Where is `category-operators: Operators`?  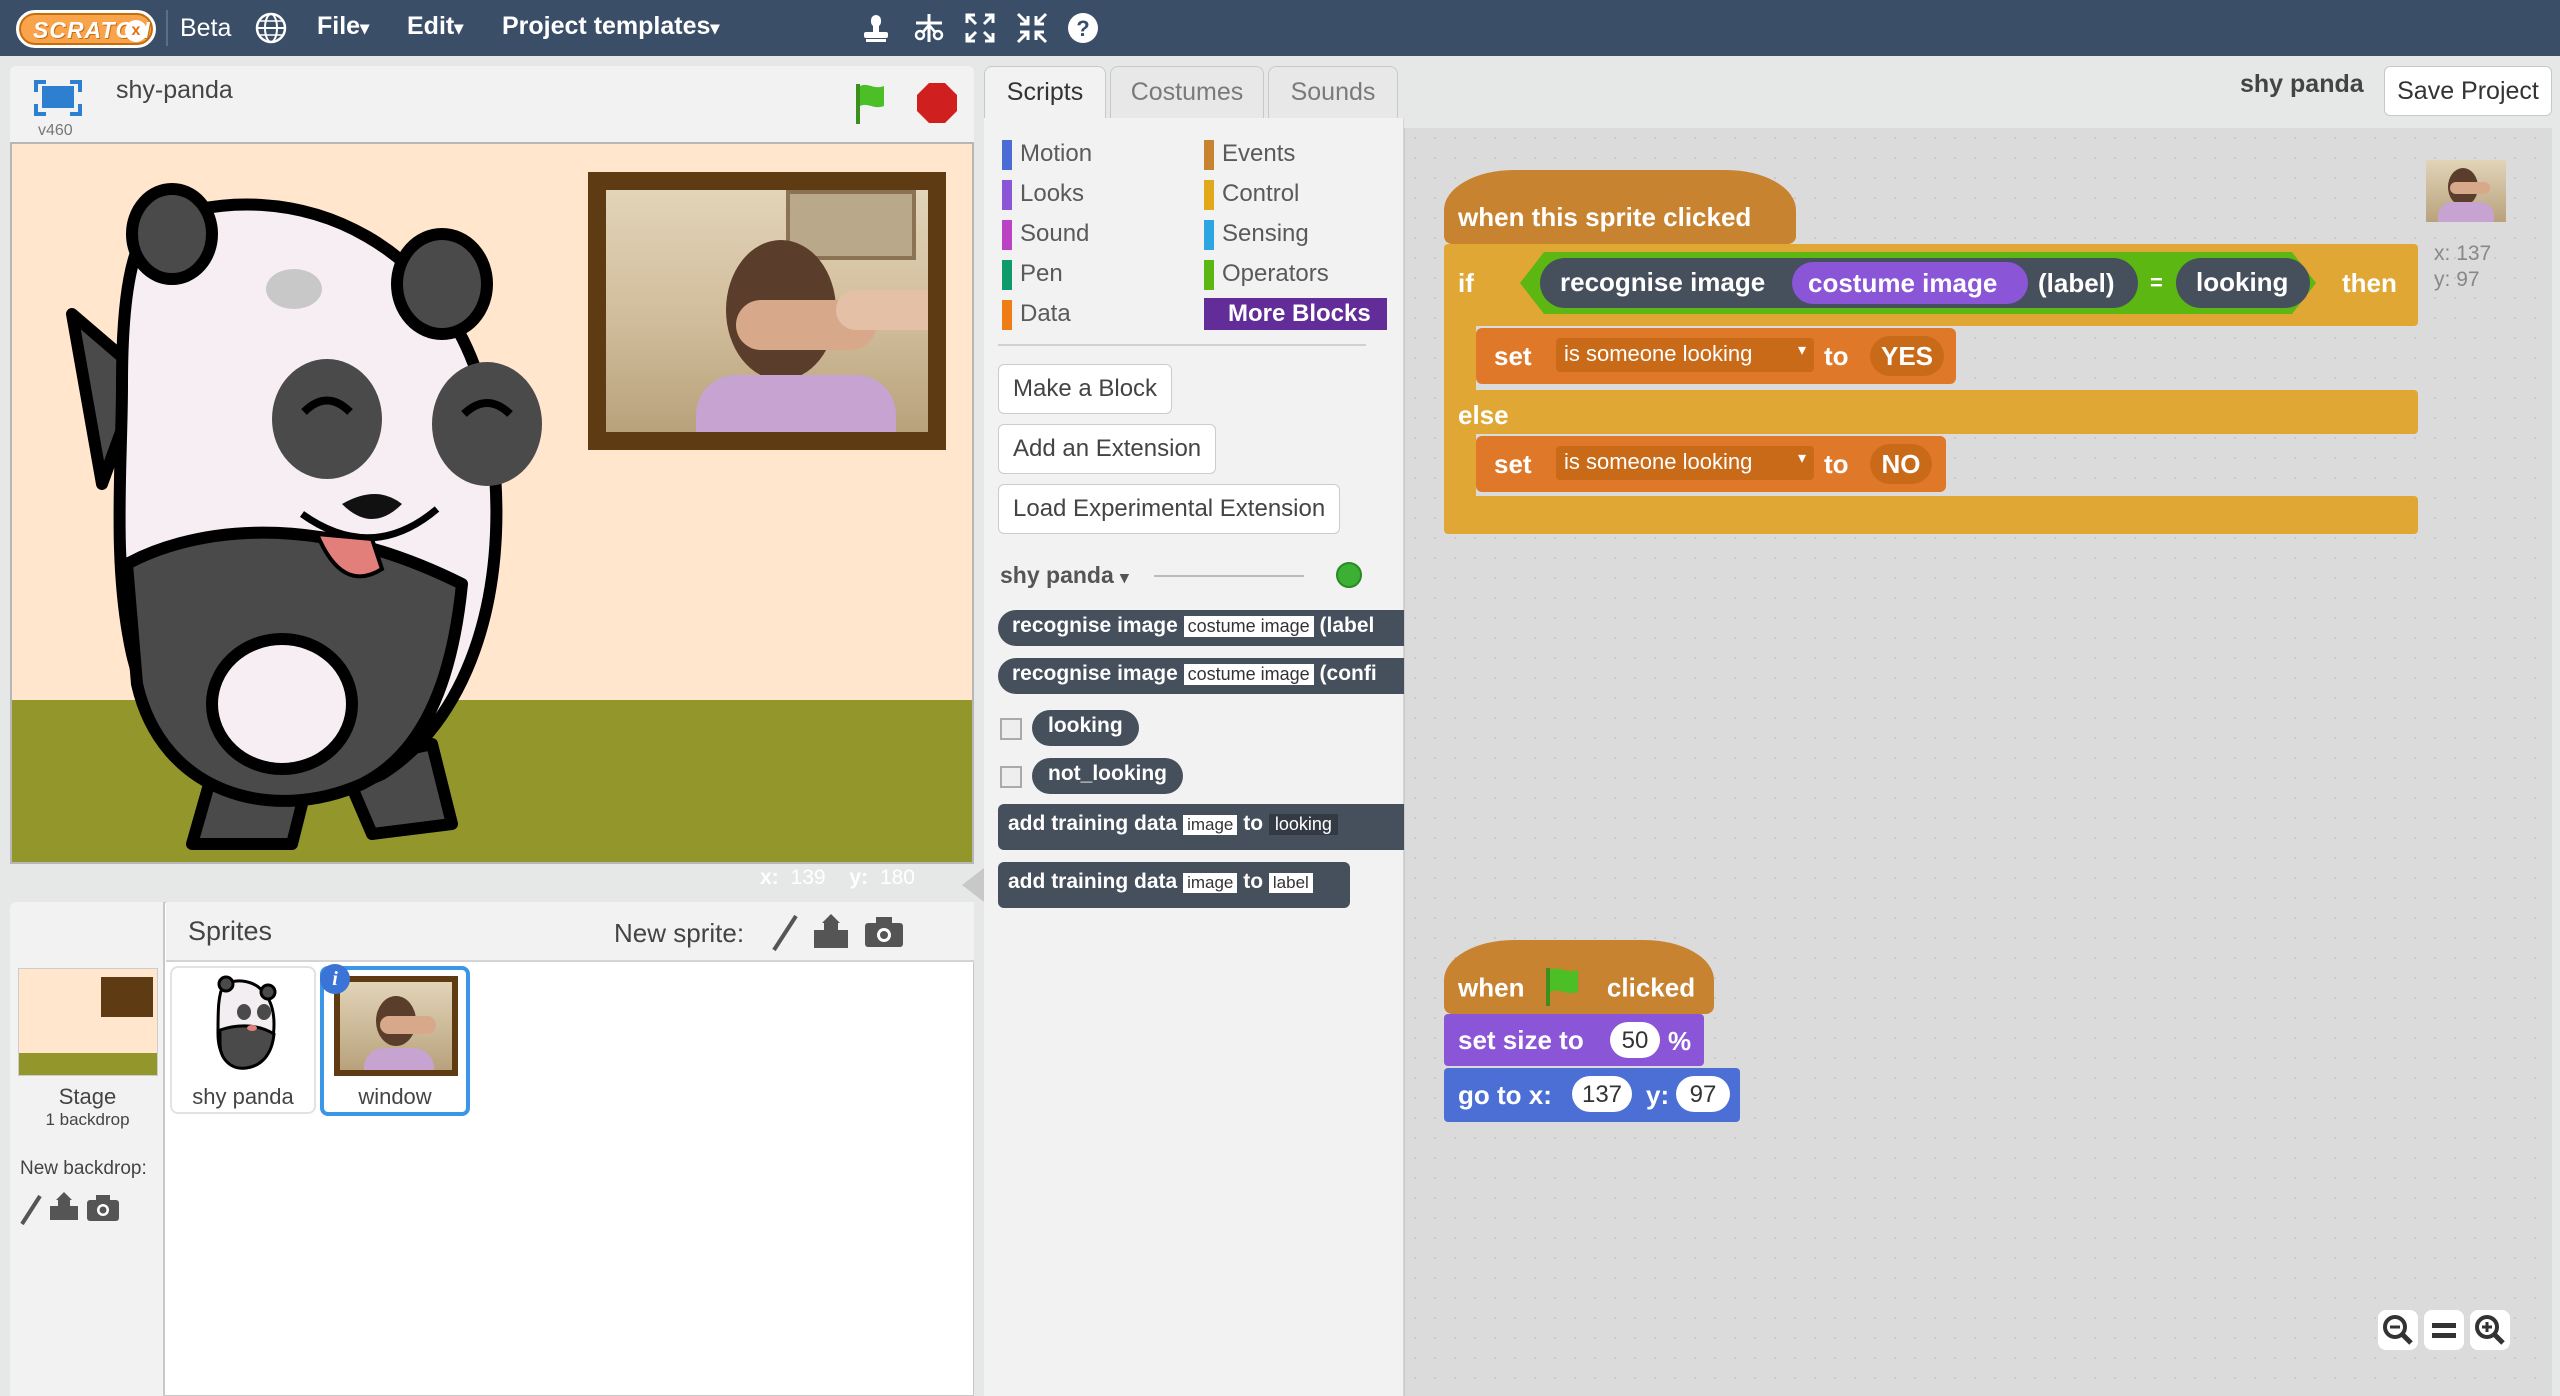 category-operators: Operators is located at coordinates (1266, 274).